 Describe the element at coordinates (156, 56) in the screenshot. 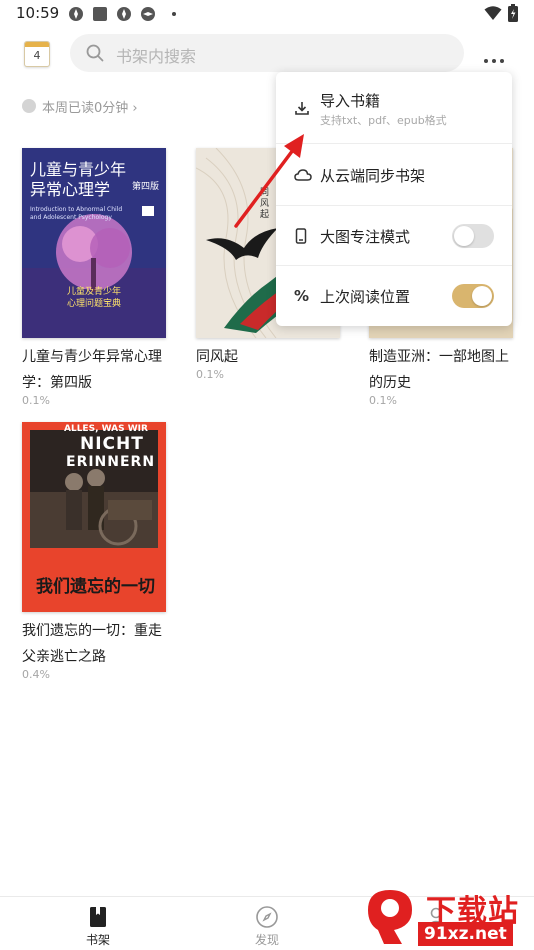

I see `search-placeholder: 书架内搜索` at that location.